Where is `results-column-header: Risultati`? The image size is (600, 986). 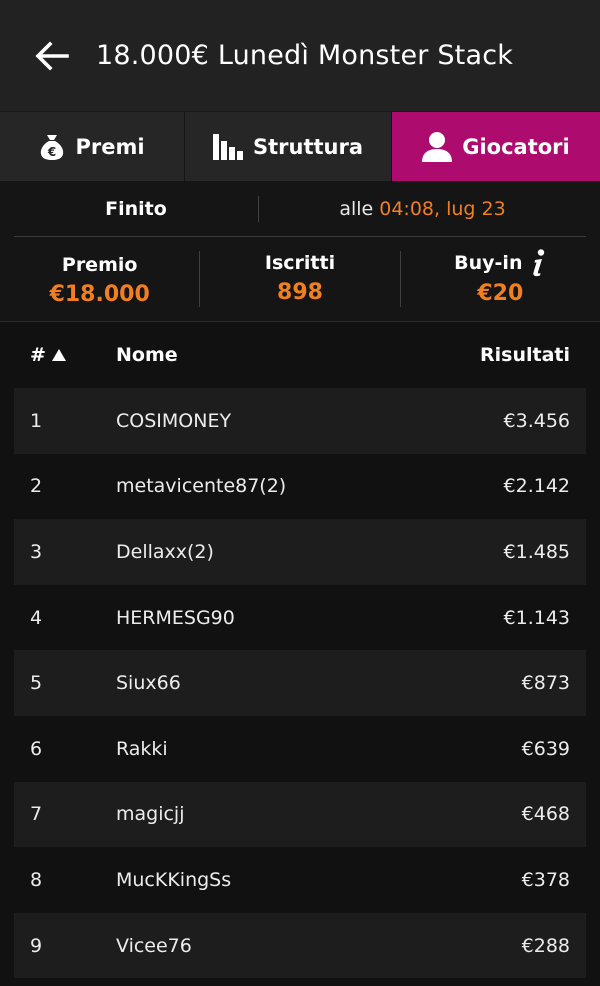
results-column-header: Risultati is located at coordinates (525, 355).